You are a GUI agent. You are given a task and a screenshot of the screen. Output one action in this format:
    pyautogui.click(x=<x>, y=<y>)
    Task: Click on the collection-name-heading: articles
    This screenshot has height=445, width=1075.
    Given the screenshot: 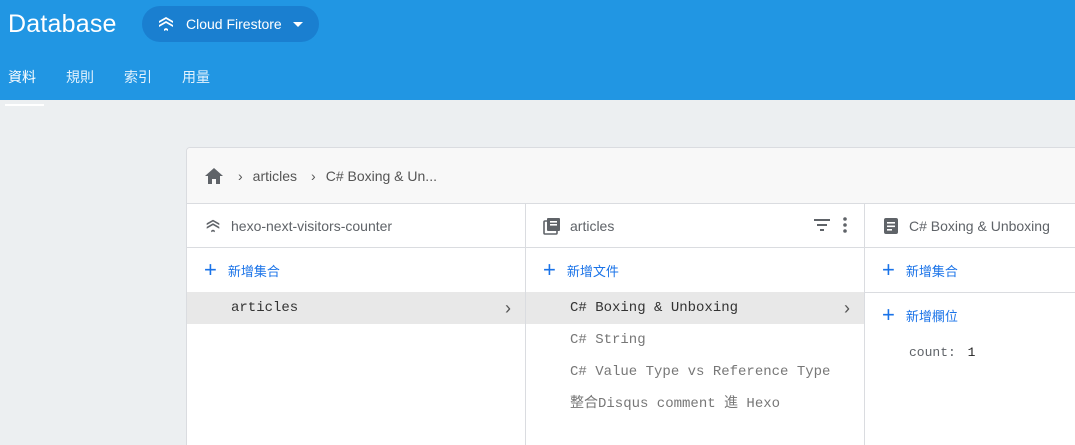 What is the action you would take?
    pyautogui.click(x=592, y=225)
    